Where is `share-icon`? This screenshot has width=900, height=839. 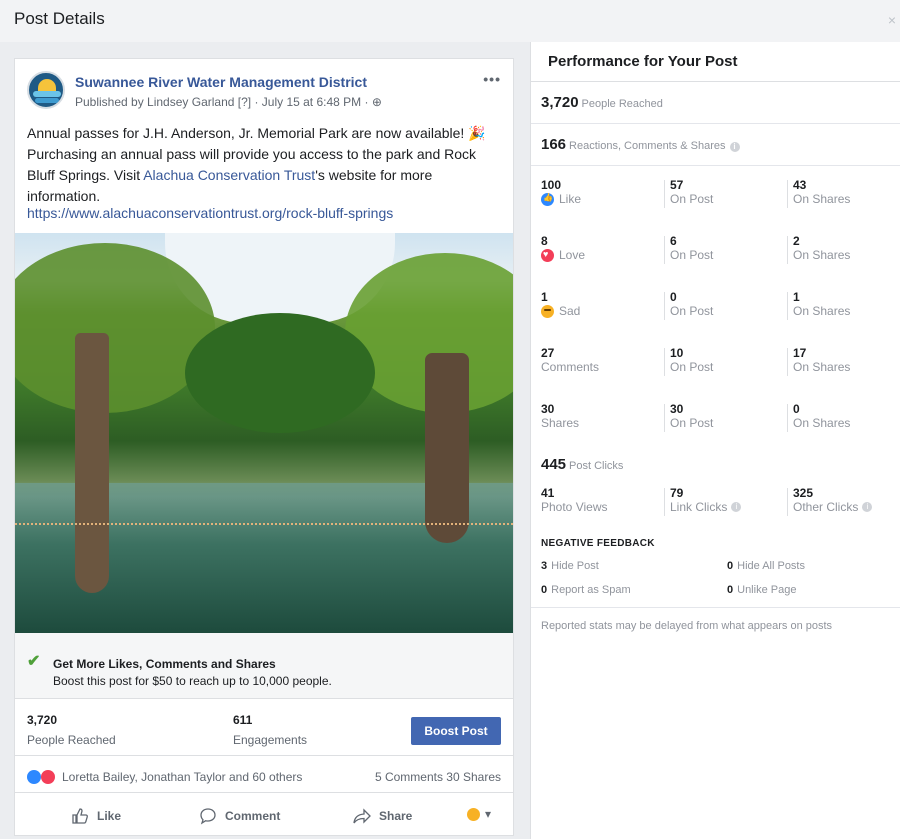 share-icon is located at coordinates (362, 816).